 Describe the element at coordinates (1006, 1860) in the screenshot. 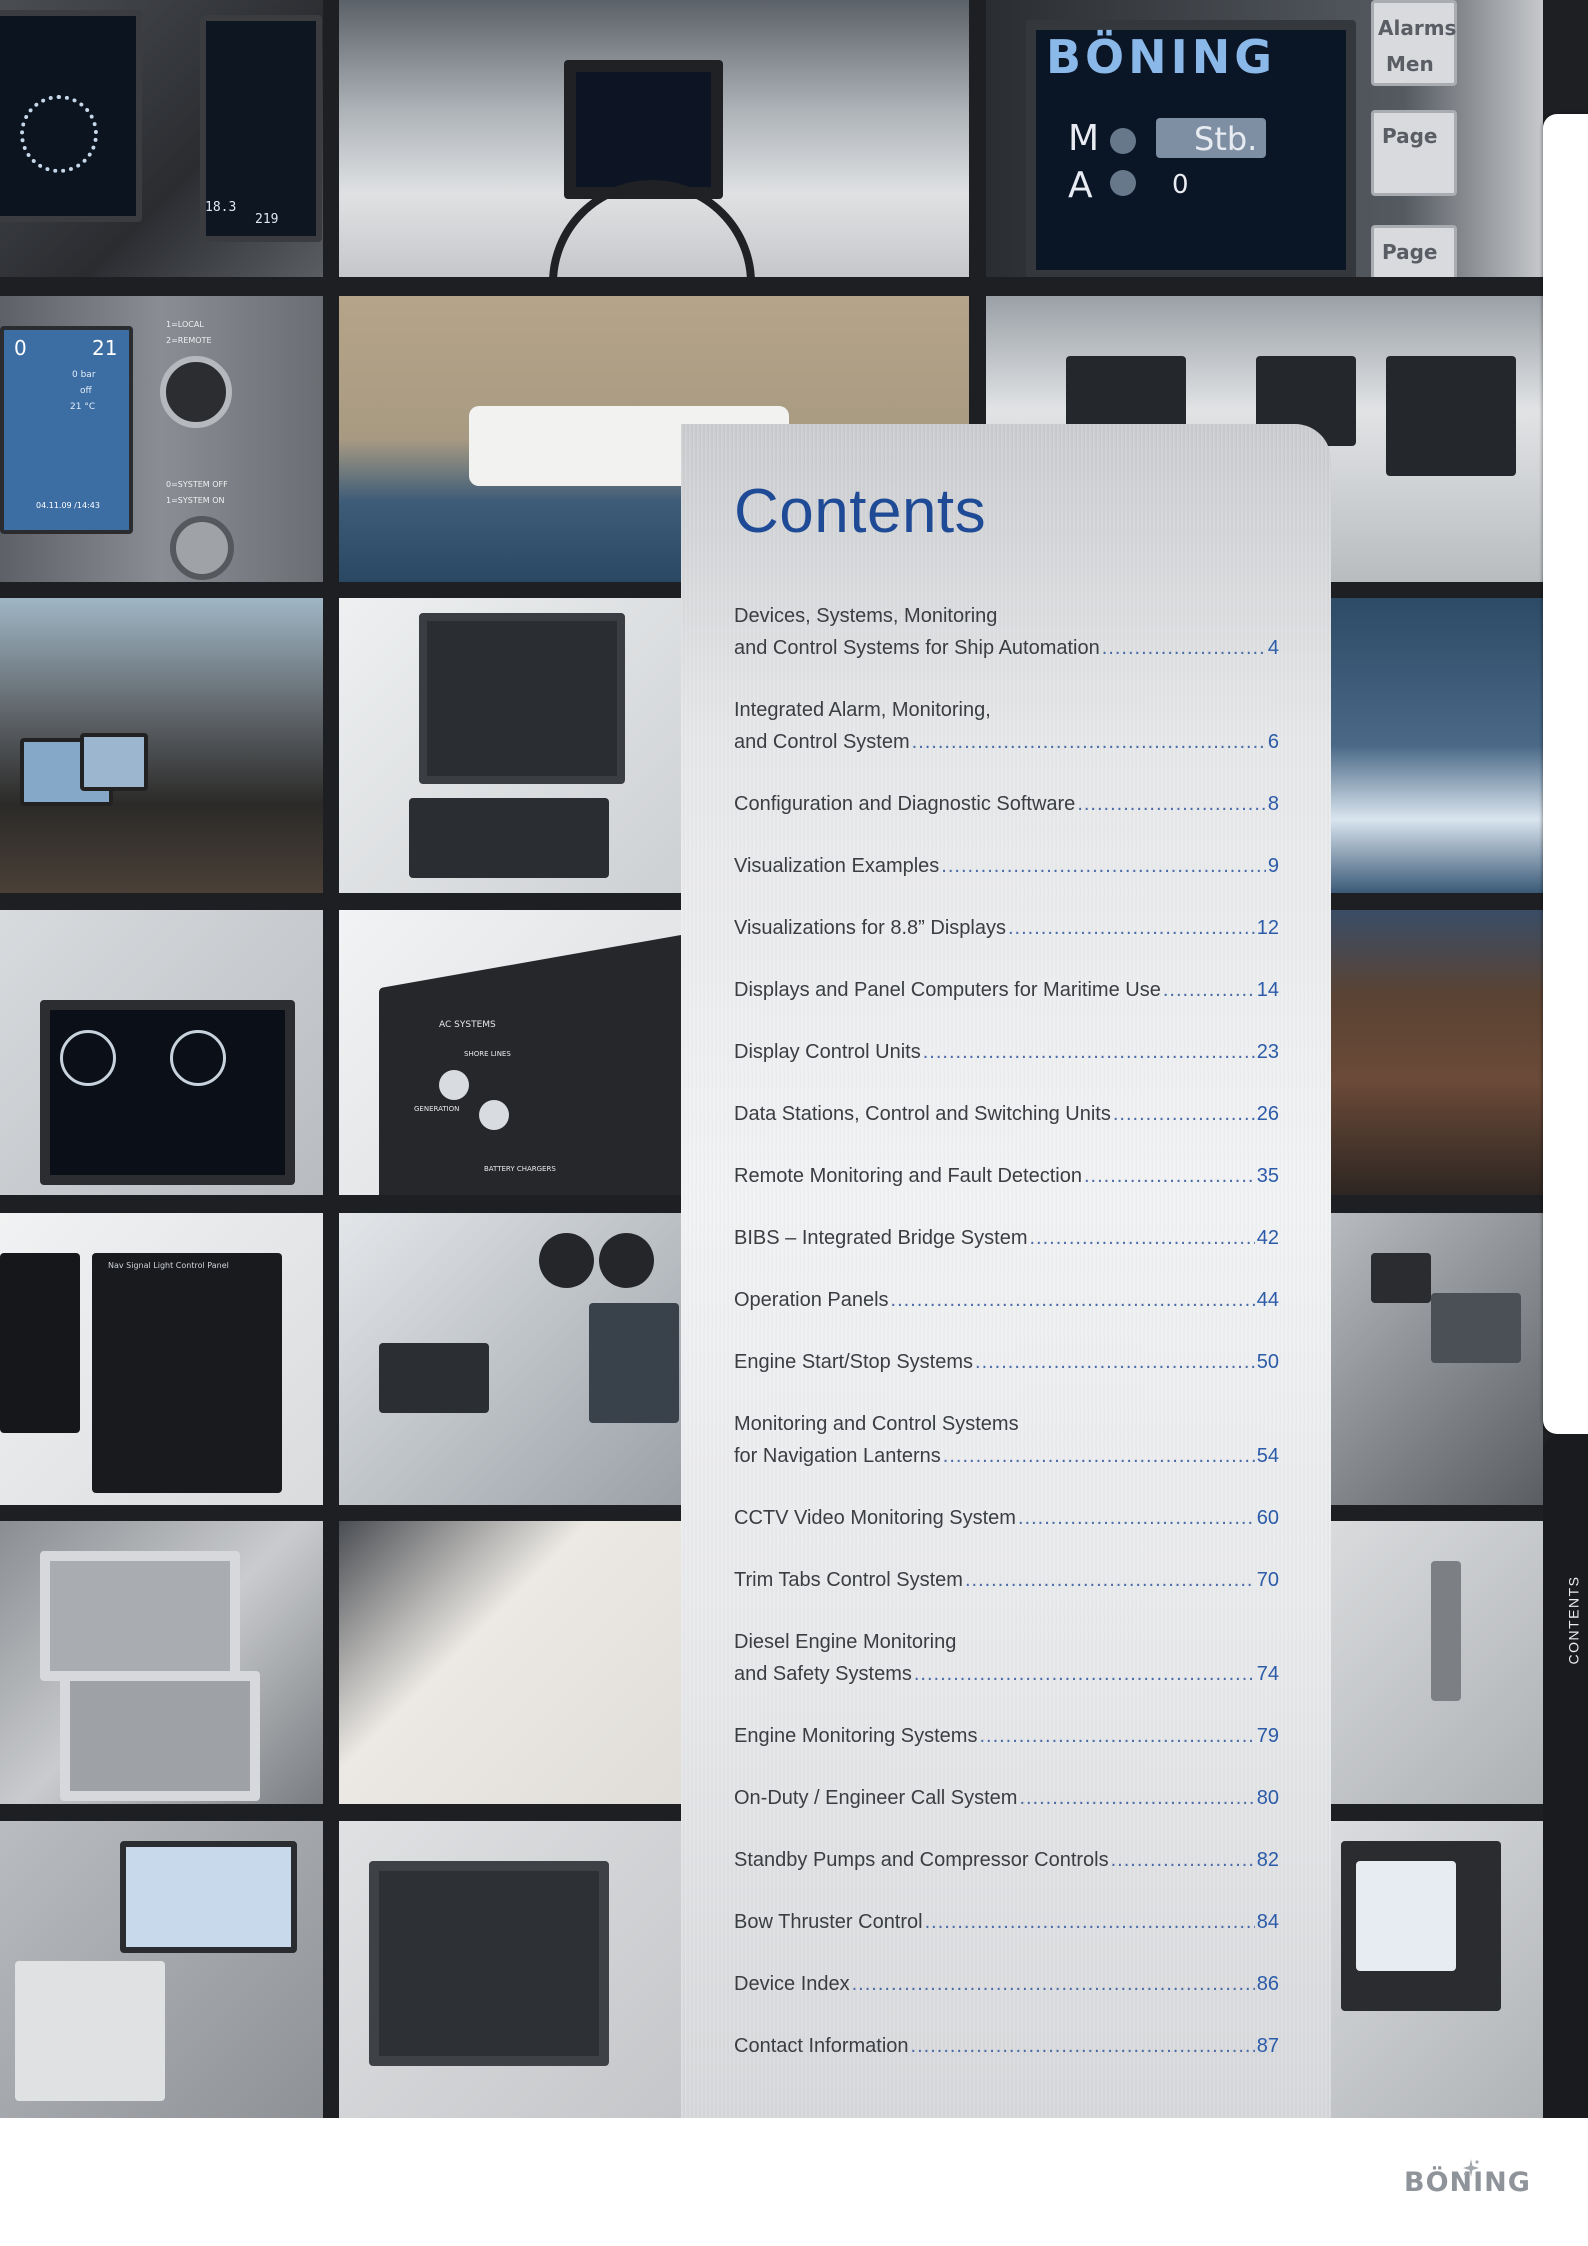

I see `toc-entry: Standby Pumps and Compressor Controls 82` at that location.